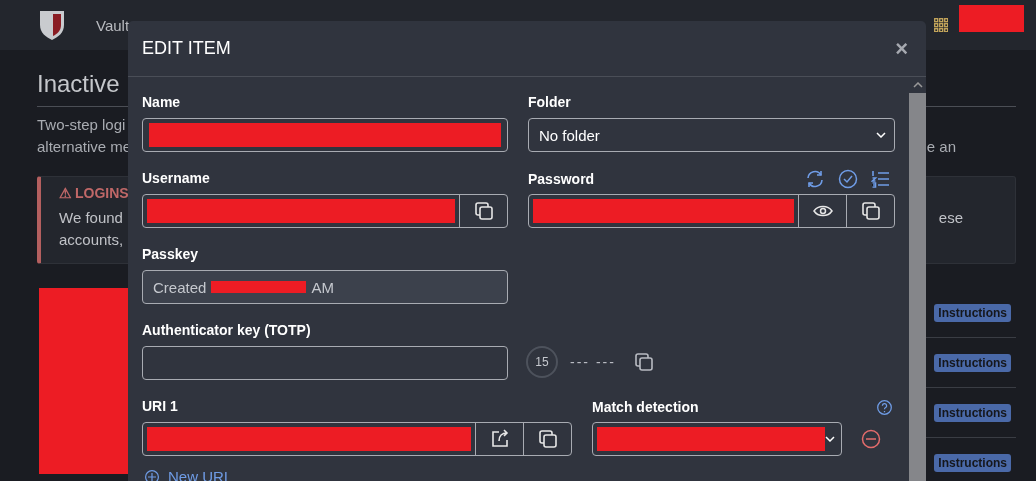 This screenshot has width=1036, height=481. I want to click on uri-input, so click(357, 439).